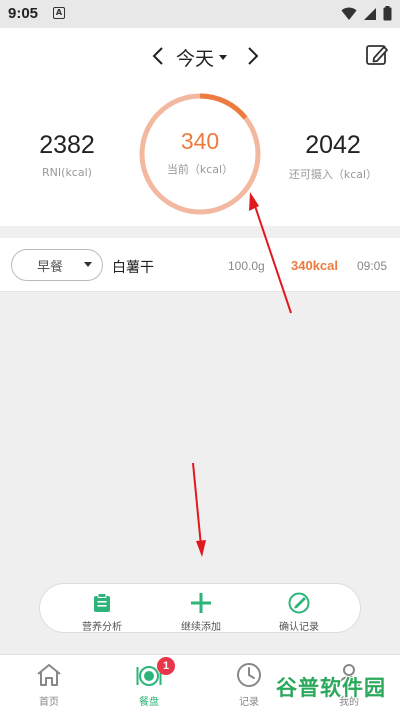 This screenshot has width=400, height=710. Describe the element at coordinates (67, 145) in the screenshot. I see `rni-value: 2382` at that location.